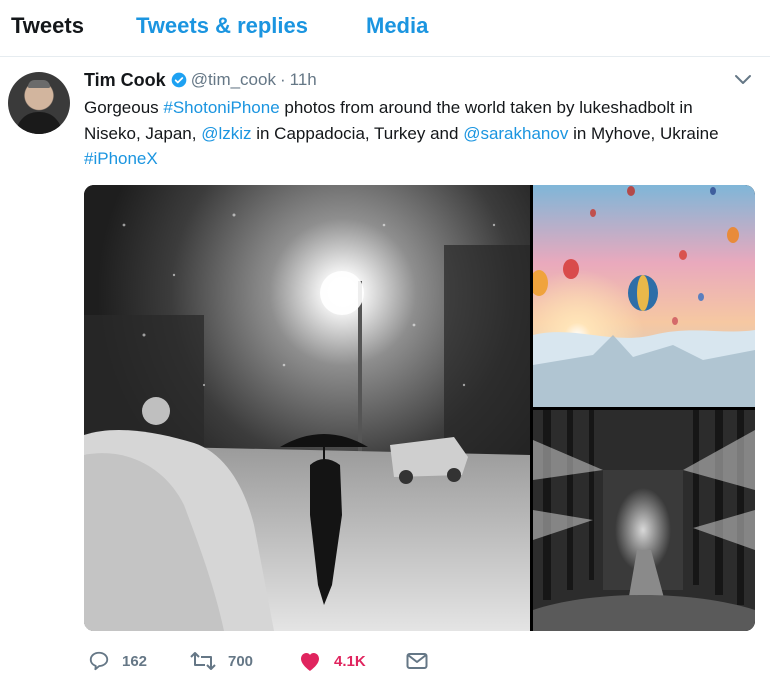  What do you see at coordinates (644, 296) in the screenshot?
I see `photo-balloons` at bounding box center [644, 296].